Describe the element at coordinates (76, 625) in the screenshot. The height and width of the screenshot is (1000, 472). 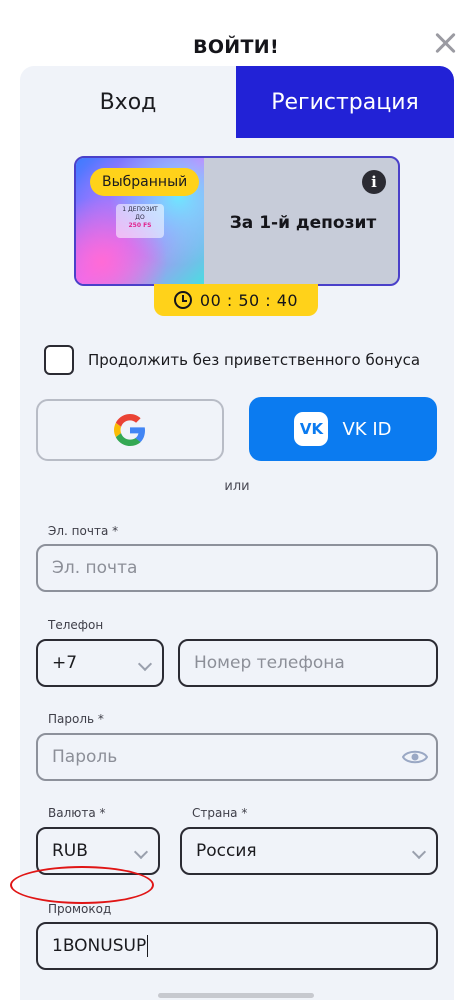
I see `phone-label: Телефон` at that location.